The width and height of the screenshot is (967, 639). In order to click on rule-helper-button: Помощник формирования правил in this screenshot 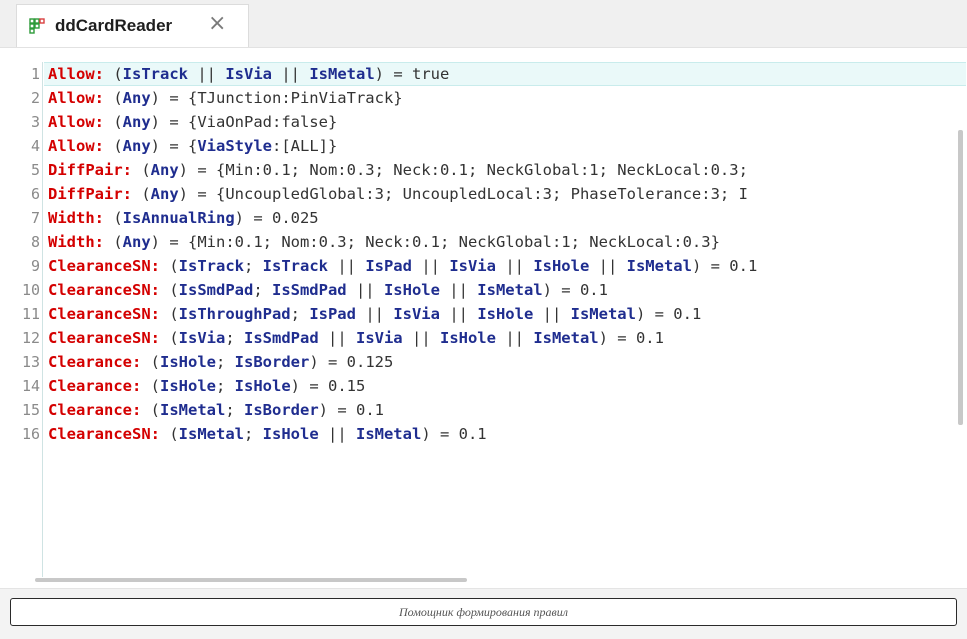, I will do `click(483, 612)`.